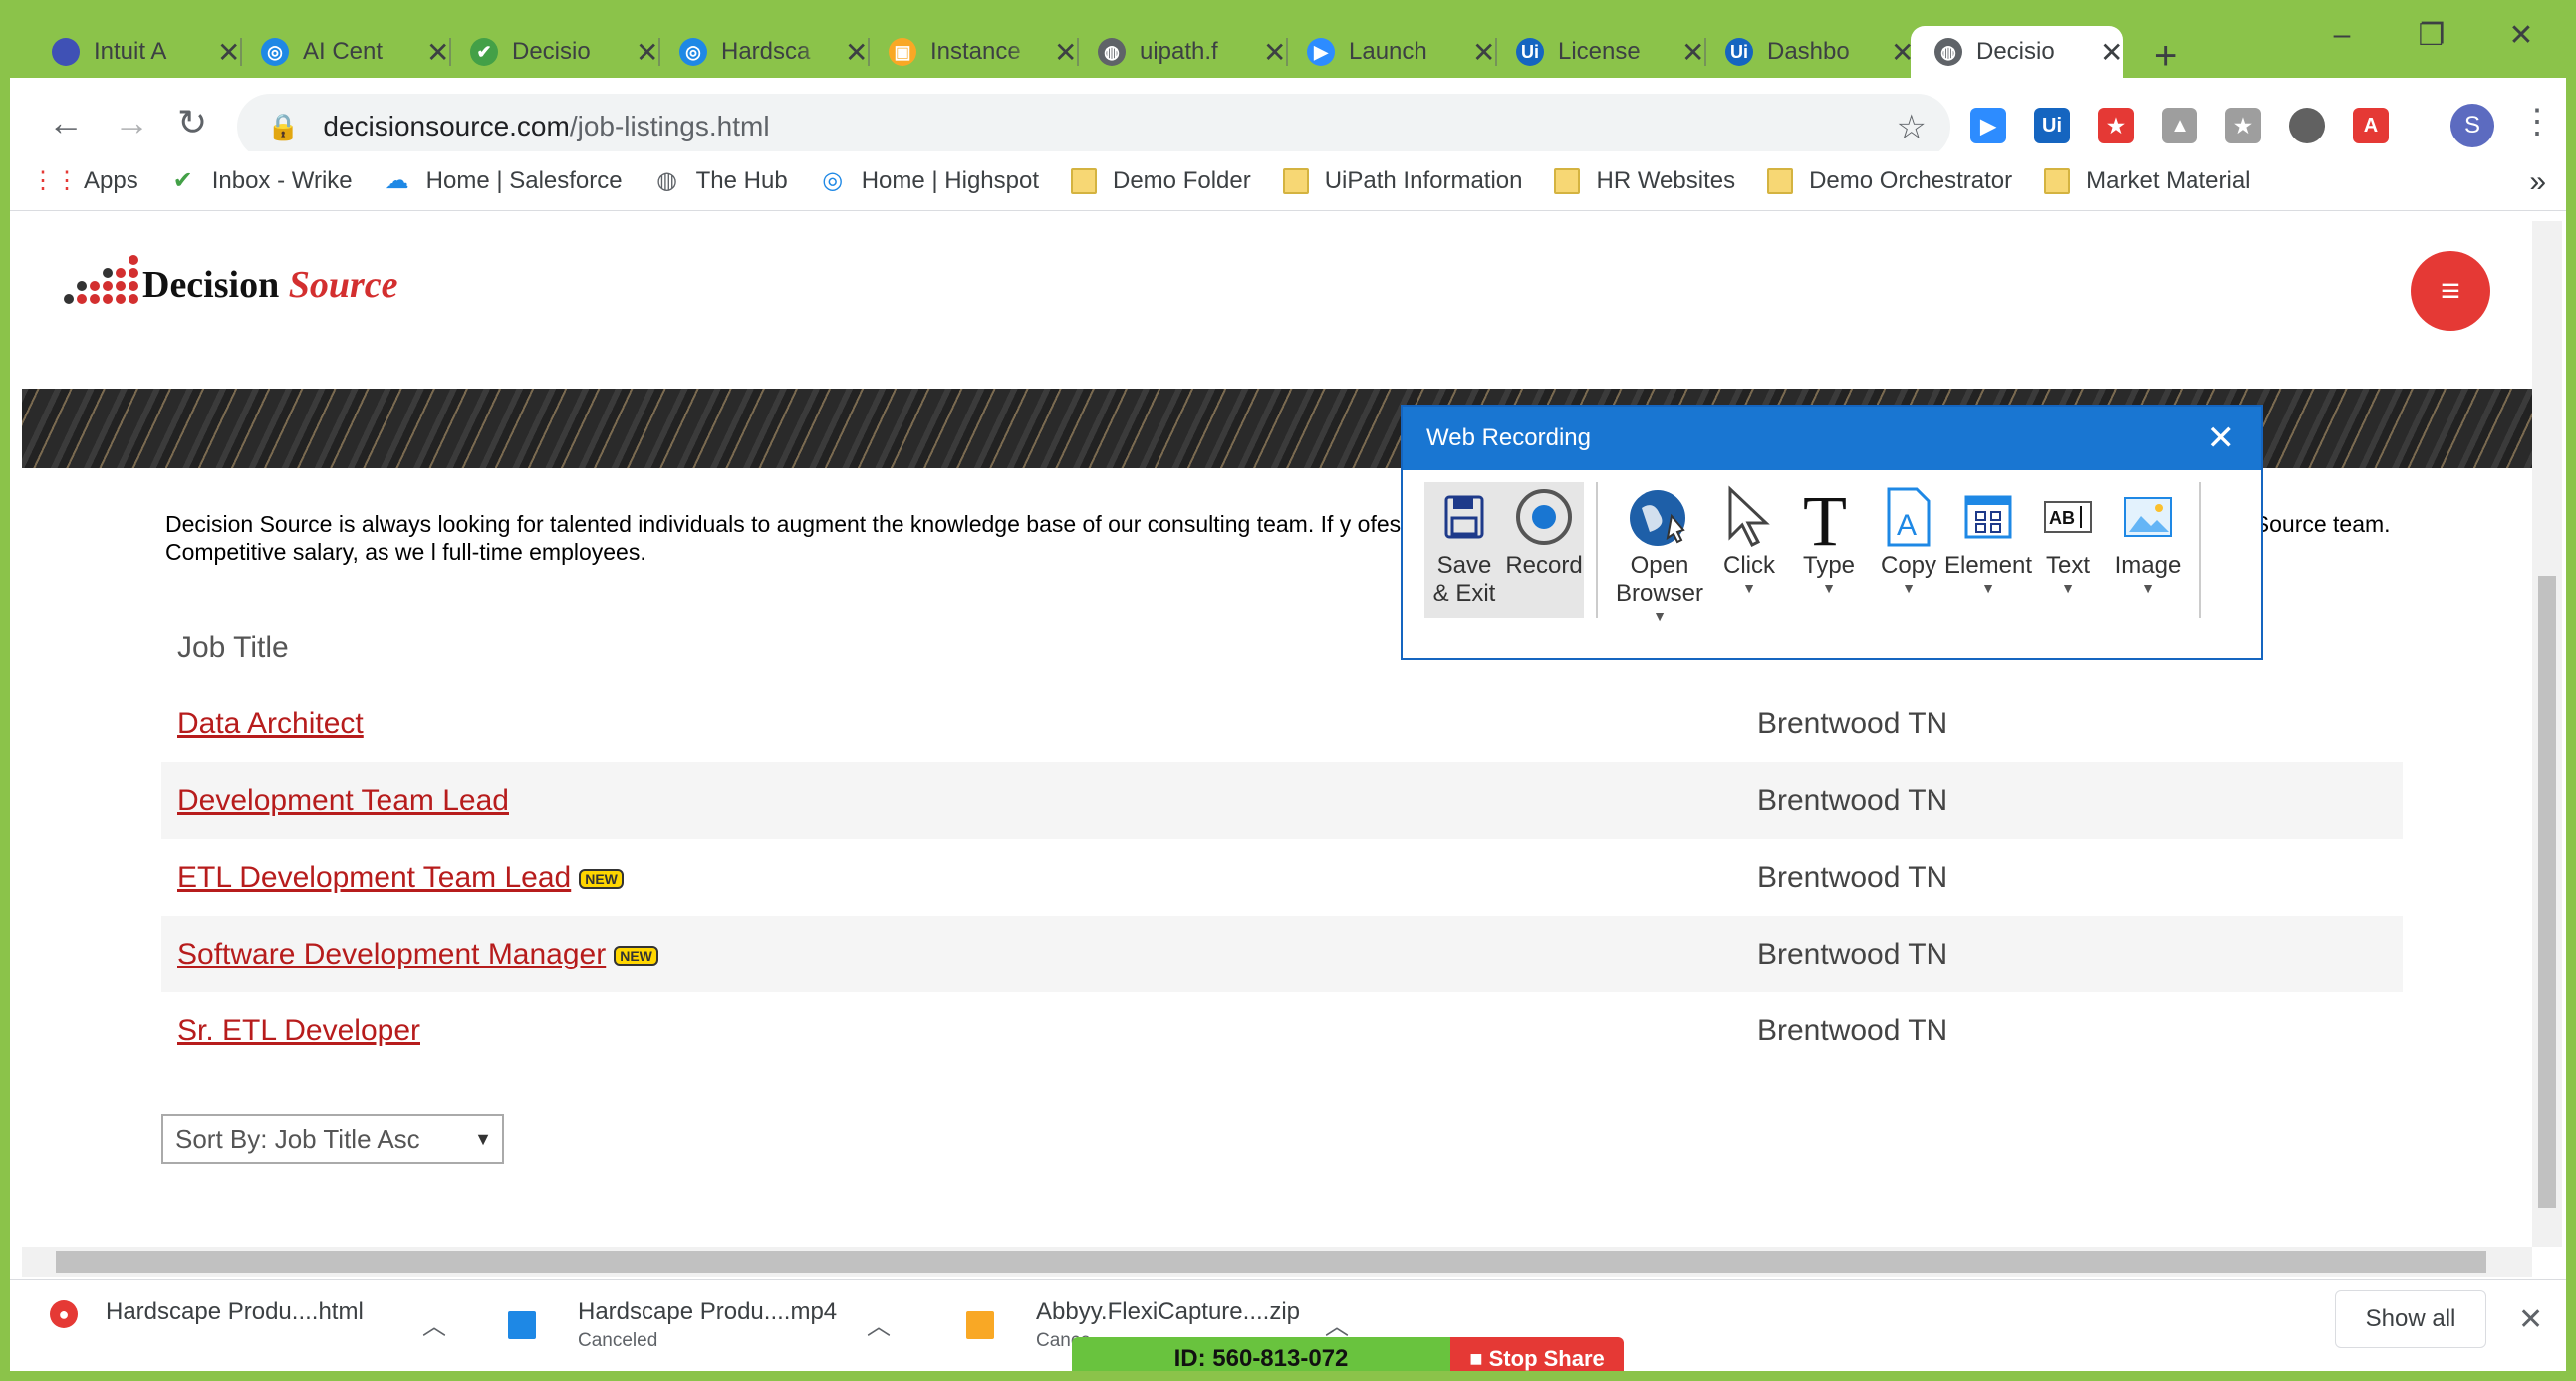 The image size is (2576, 1381). I want to click on profile-avatar: S, so click(2472, 125).